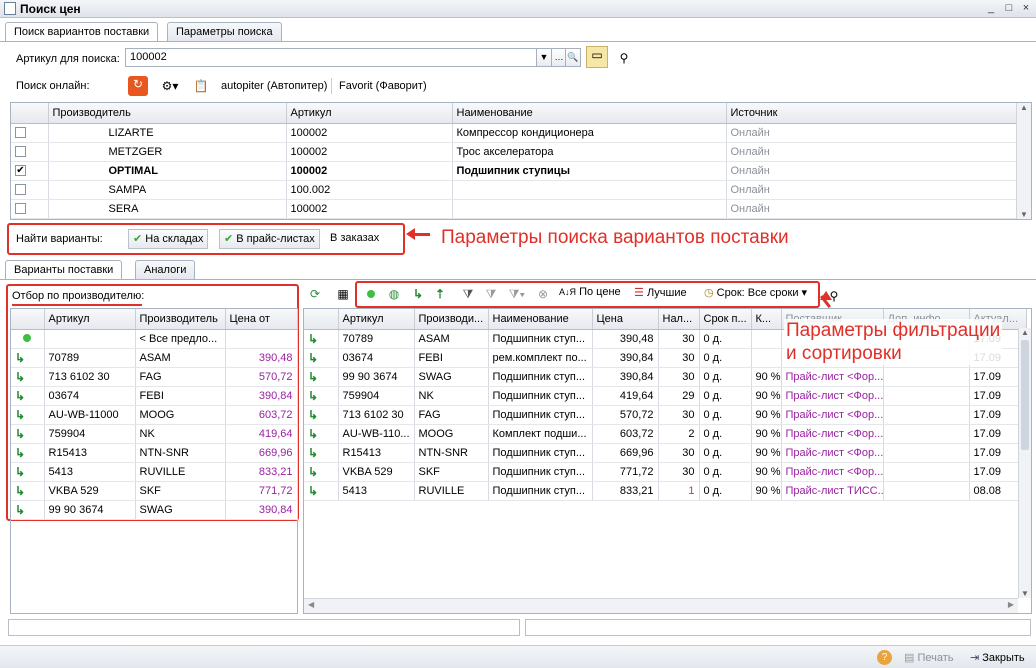  Describe the element at coordinates (514, 152) in the screenshot. I see `table-row: METZGER 100002 Трос акселератора Онлайн` at that location.